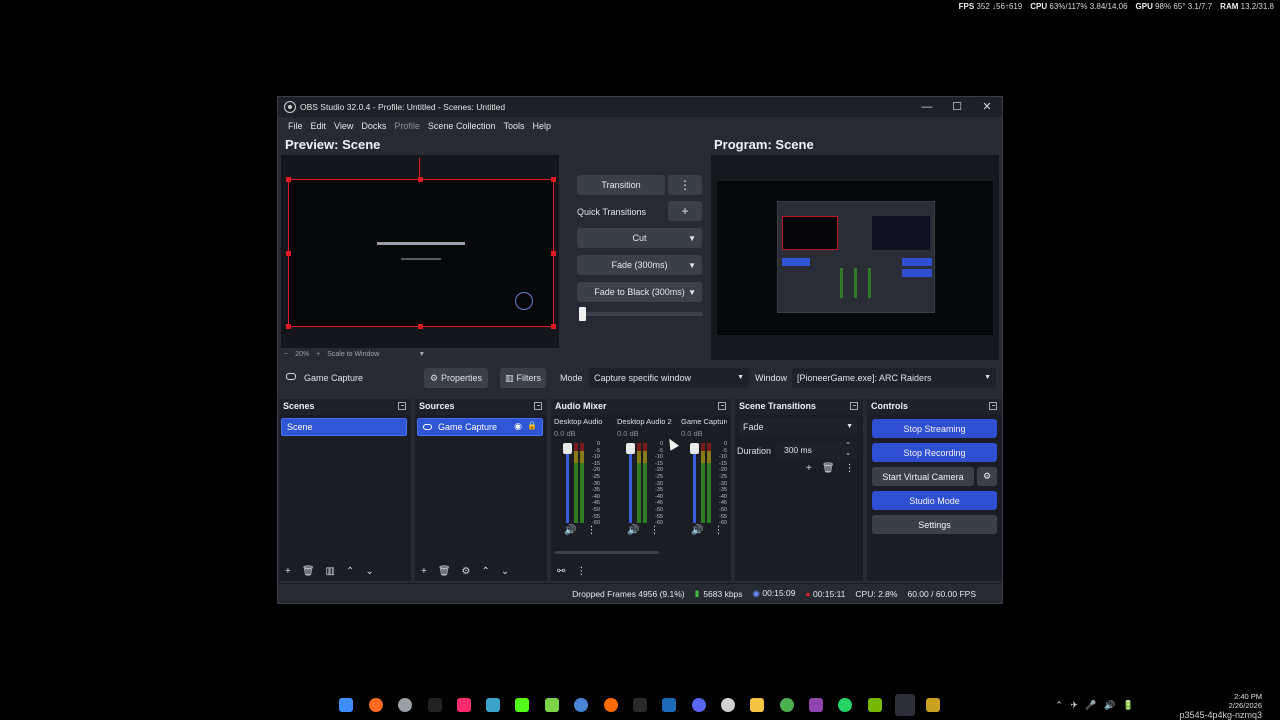 This screenshot has height=720, width=1280. I want to click on scale-mode-select: Scale to Window, so click(353, 354).